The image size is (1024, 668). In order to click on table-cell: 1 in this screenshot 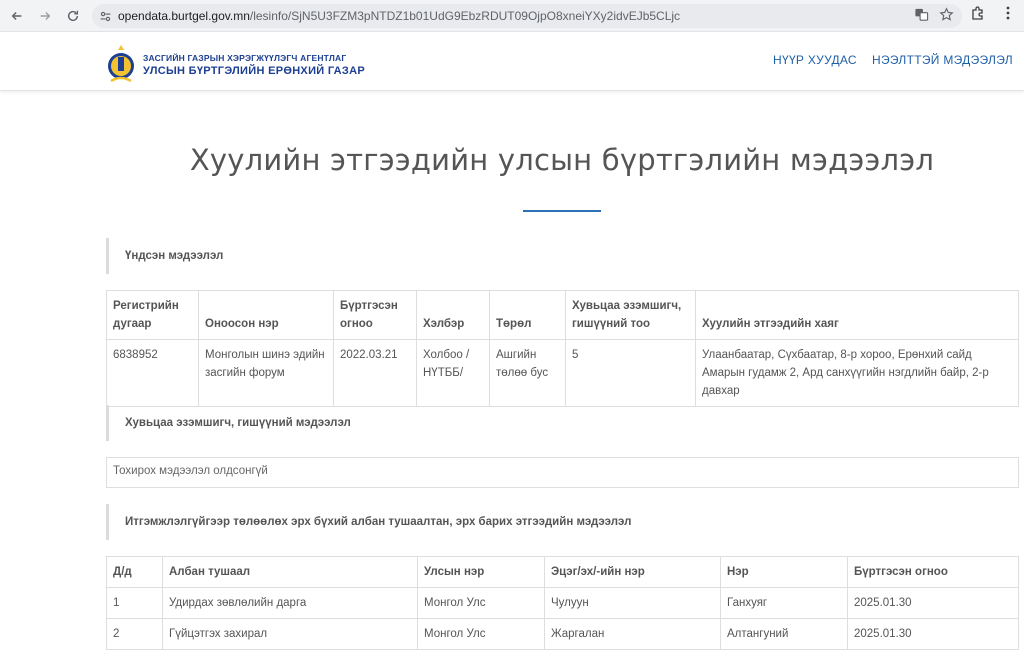, I will do `click(134, 603)`.